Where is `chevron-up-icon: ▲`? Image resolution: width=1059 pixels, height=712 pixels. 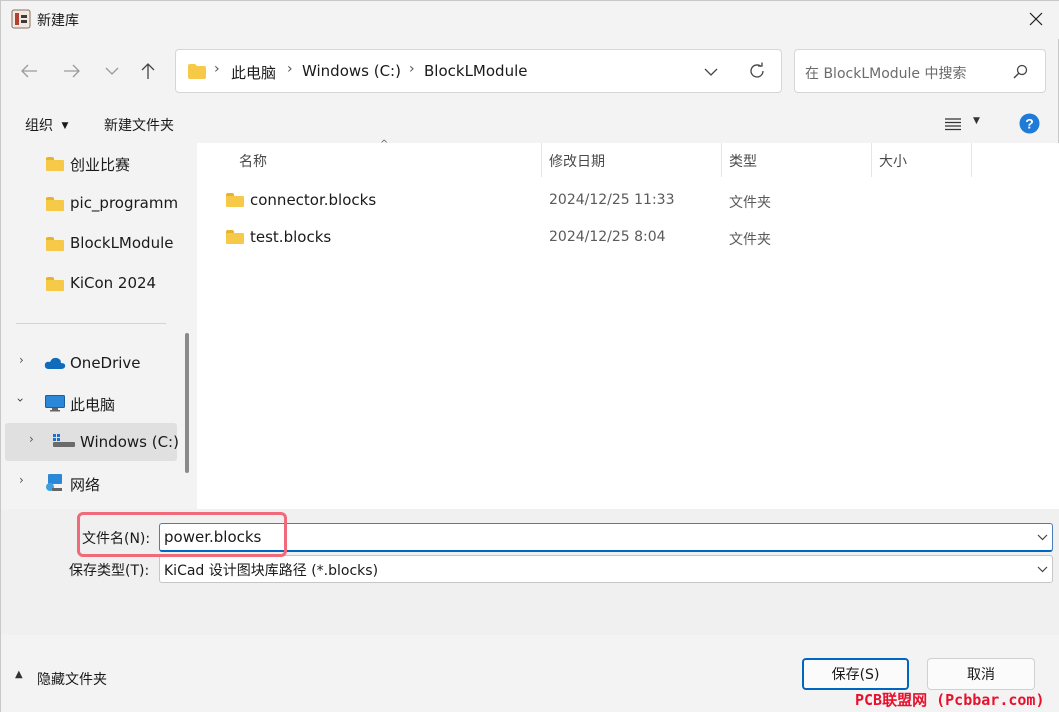
chevron-up-icon: ▲ is located at coordinates (19, 674).